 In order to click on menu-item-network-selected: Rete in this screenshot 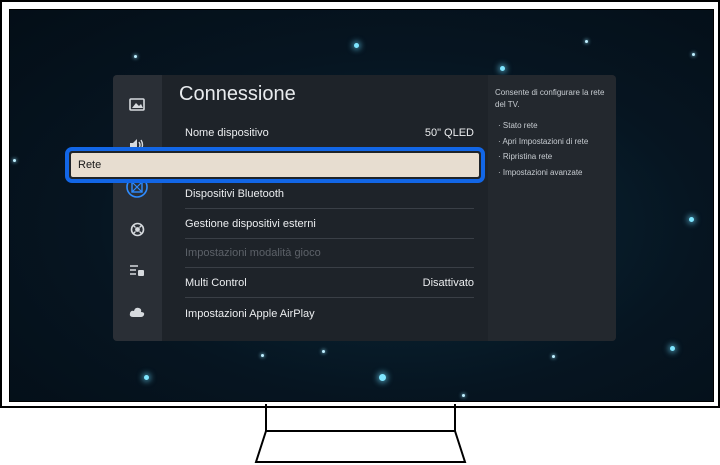, I will do `click(275, 165)`.